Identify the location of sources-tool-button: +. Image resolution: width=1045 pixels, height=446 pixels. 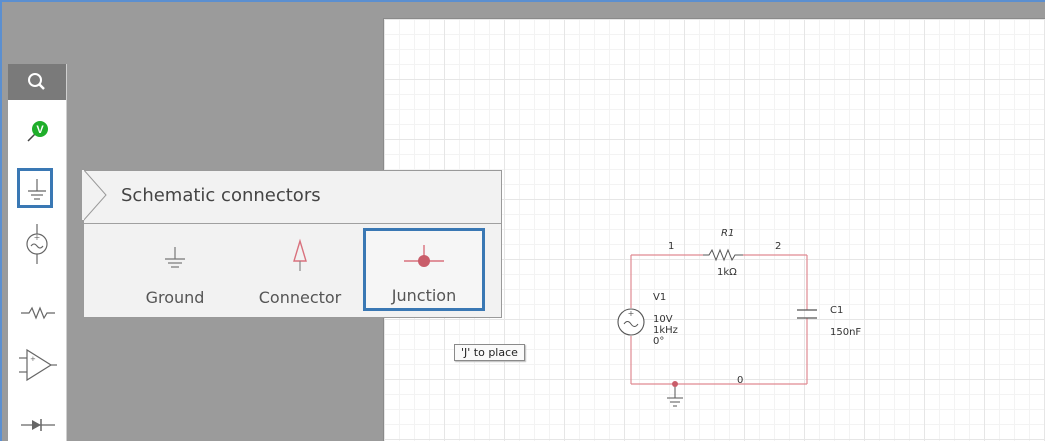
(37, 245).